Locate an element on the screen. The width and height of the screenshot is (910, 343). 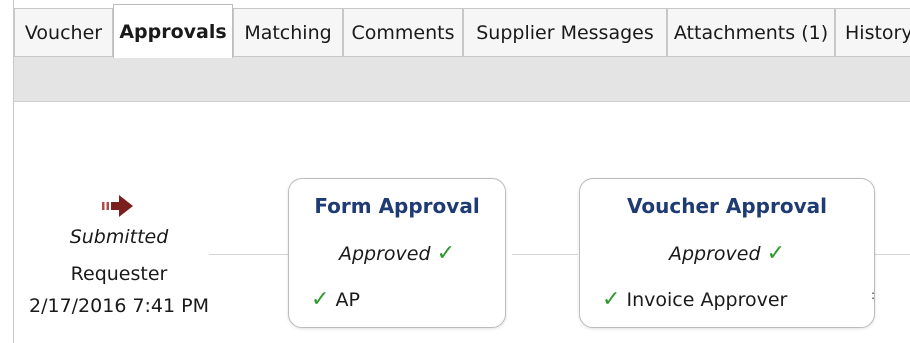
submitted-role: Requester is located at coordinates (119, 274).